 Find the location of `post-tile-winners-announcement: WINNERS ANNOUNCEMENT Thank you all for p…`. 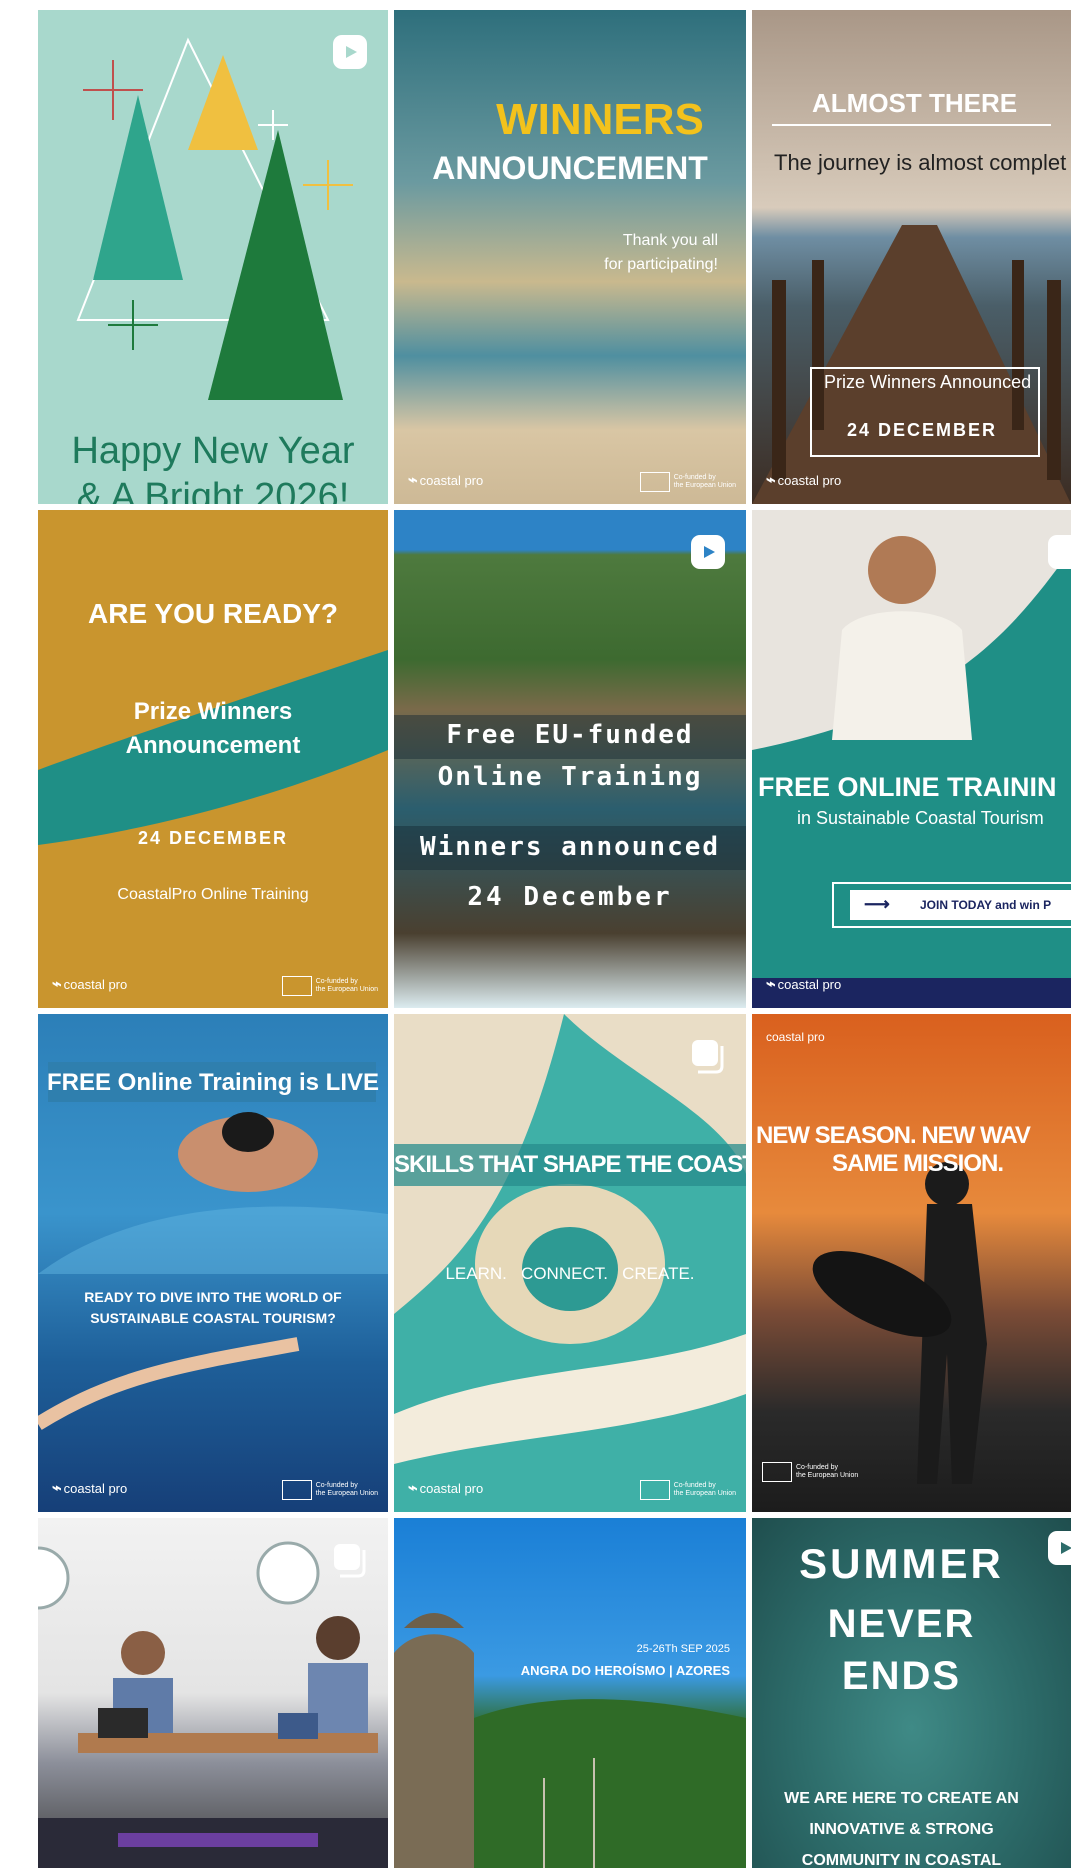

post-tile-winners-announcement: WINNERS ANNOUNCEMENT Thank you all for p… is located at coordinates (570, 257).